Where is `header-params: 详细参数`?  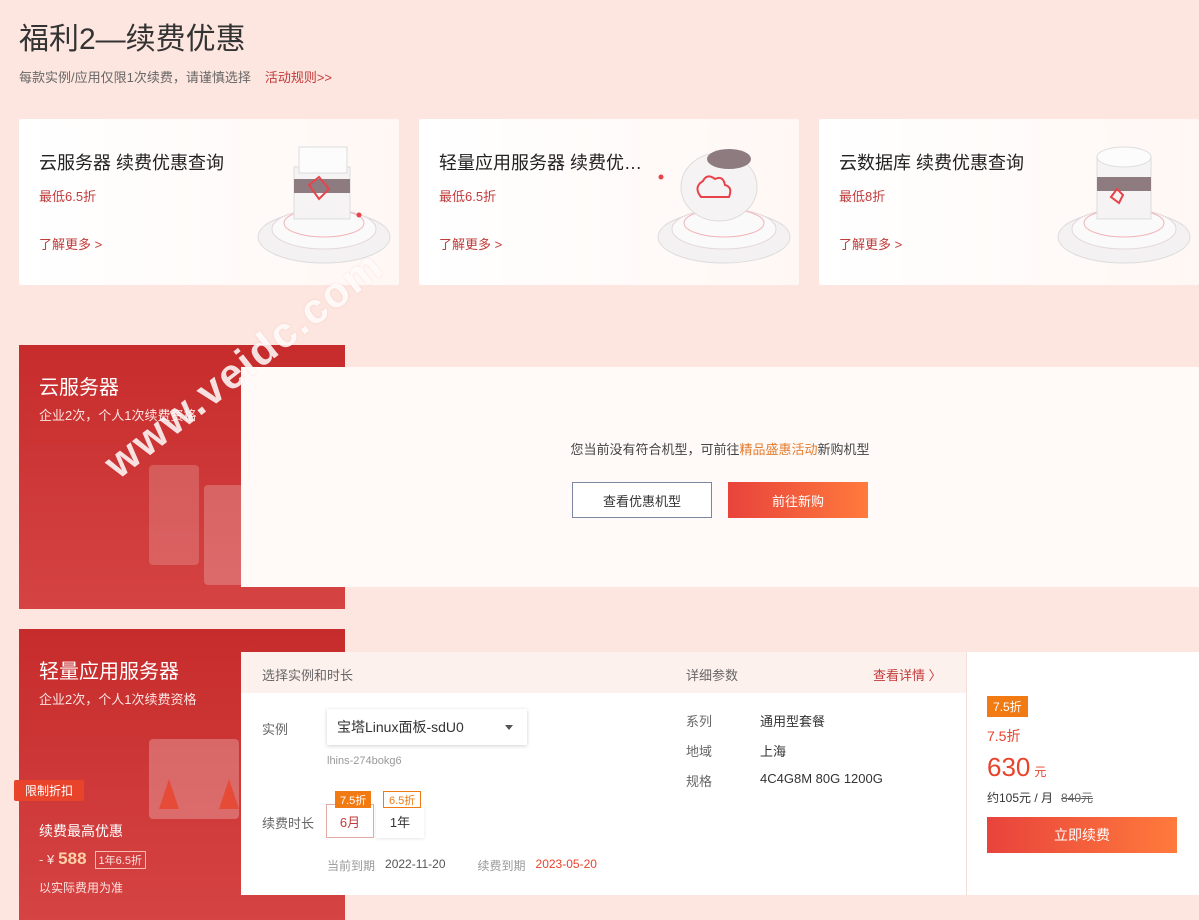 header-params: 详细参数 is located at coordinates (712, 675).